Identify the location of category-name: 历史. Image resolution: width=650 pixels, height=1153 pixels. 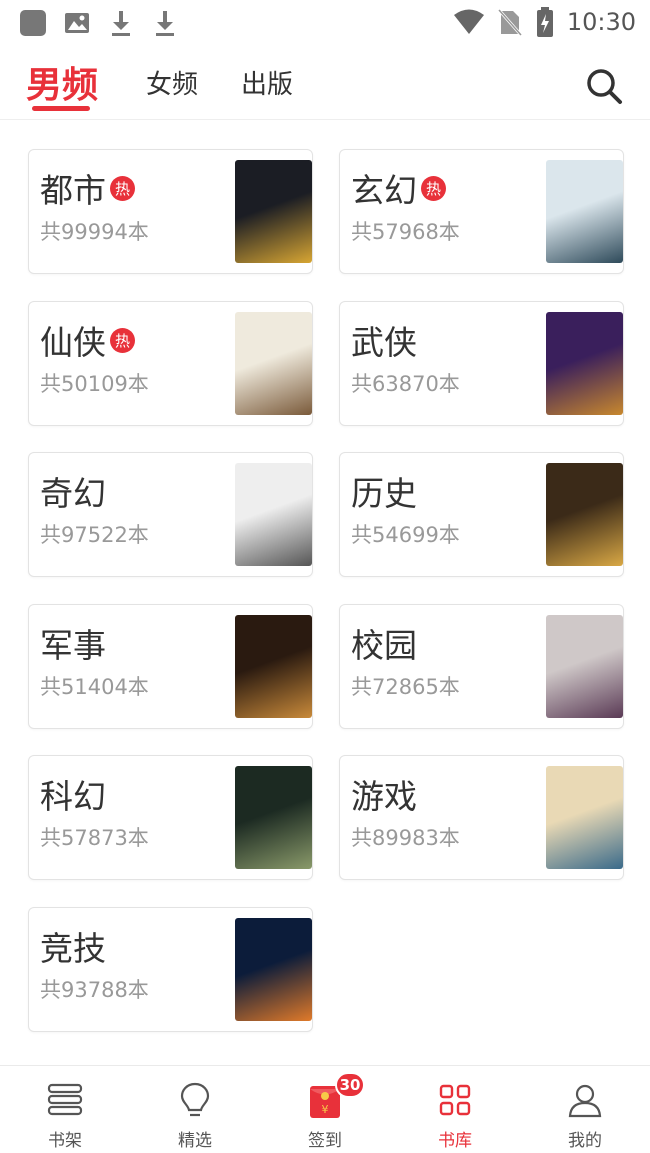
(384, 493).